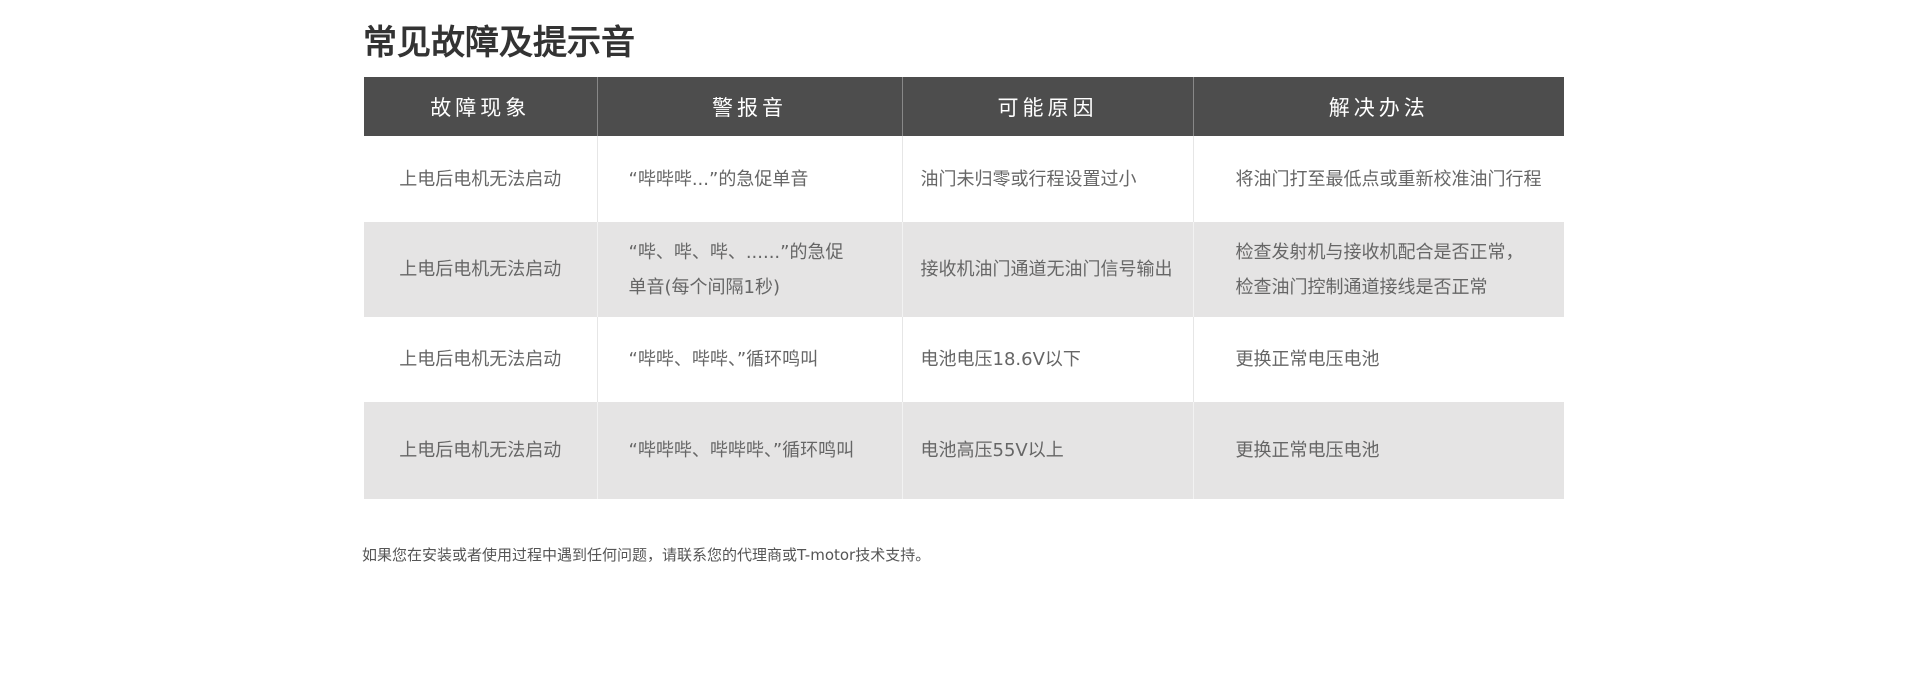 The image size is (1920, 692). Describe the element at coordinates (1047, 106) in the screenshot. I see `header-cause: 可能原因` at that location.